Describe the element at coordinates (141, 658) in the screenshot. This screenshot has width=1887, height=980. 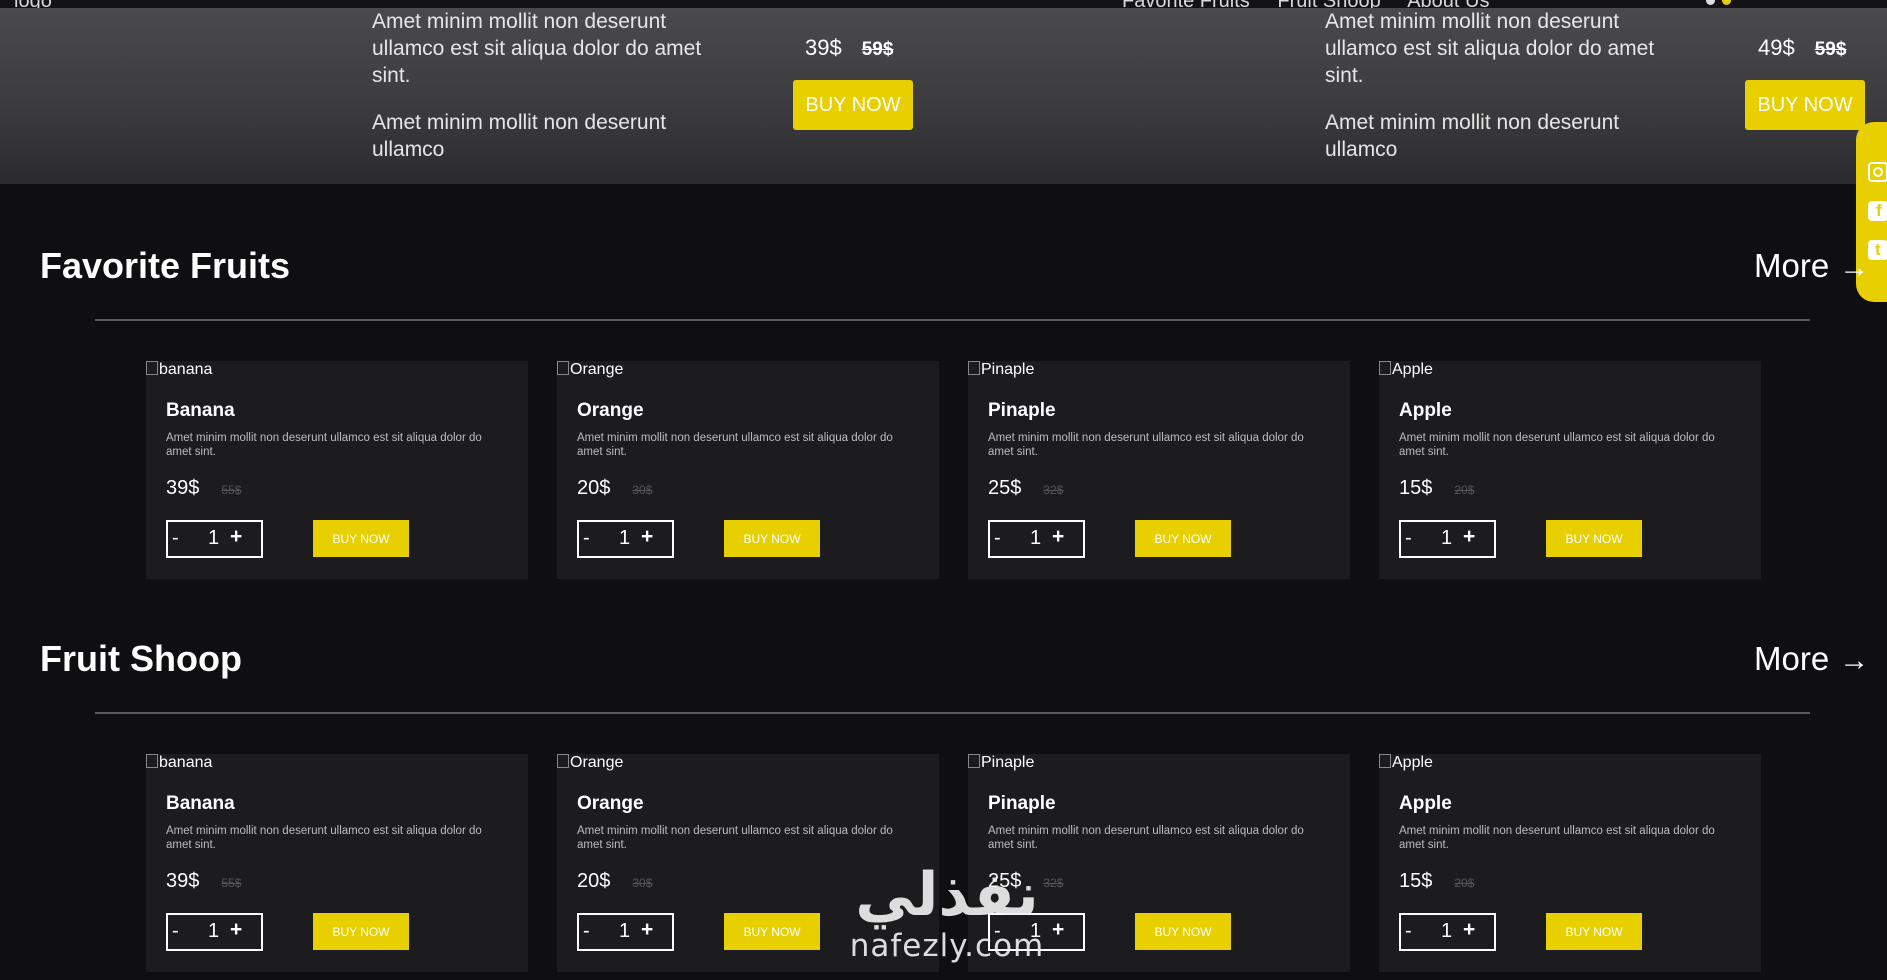
I see `section-title: Fruit Shoop` at that location.